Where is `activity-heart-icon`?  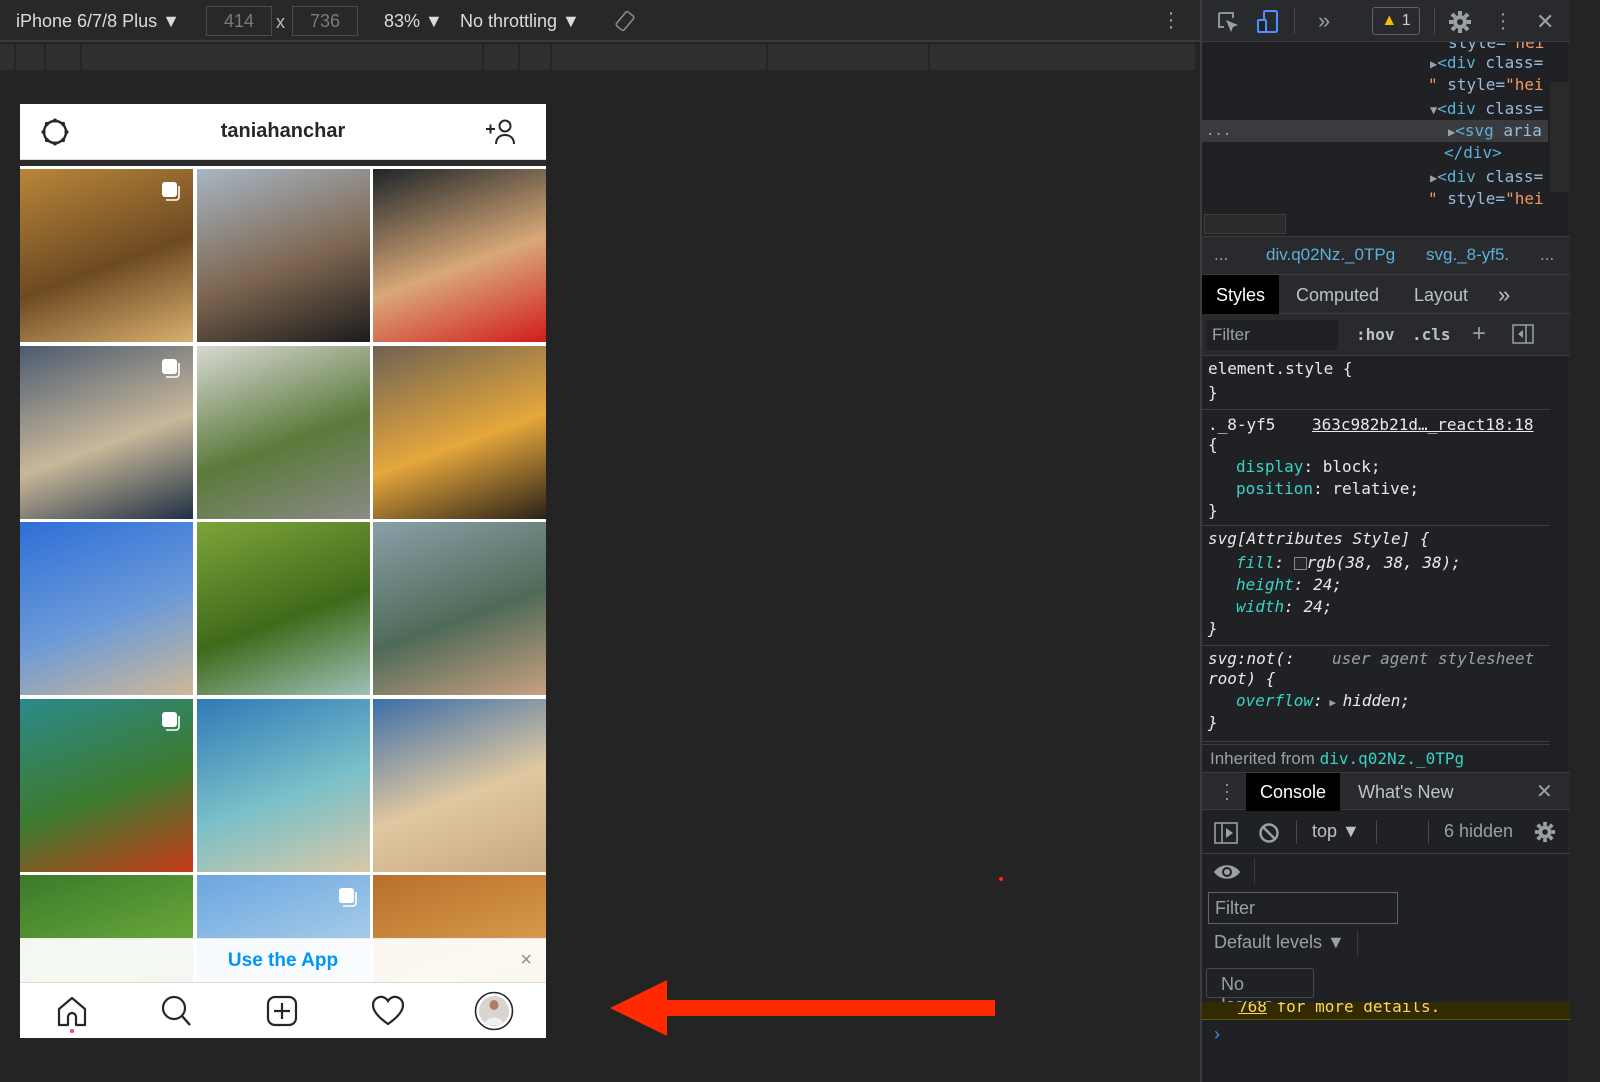 activity-heart-icon is located at coordinates (388, 1011).